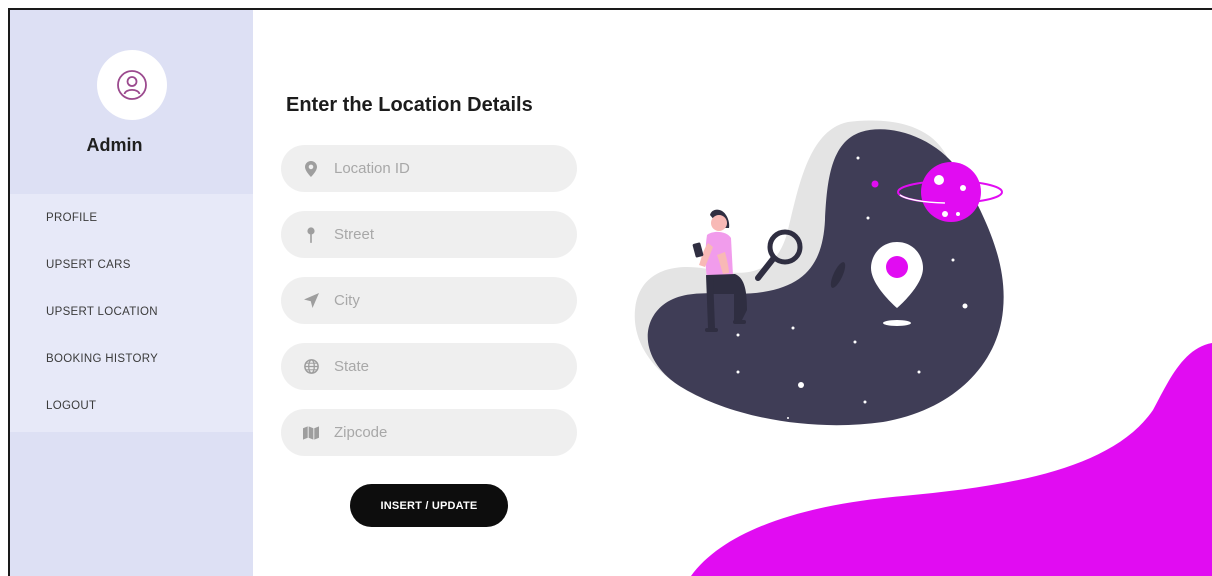 The image size is (1212, 576). Describe the element at coordinates (444, 234) in the screenshot. I see `street-input` at that location.